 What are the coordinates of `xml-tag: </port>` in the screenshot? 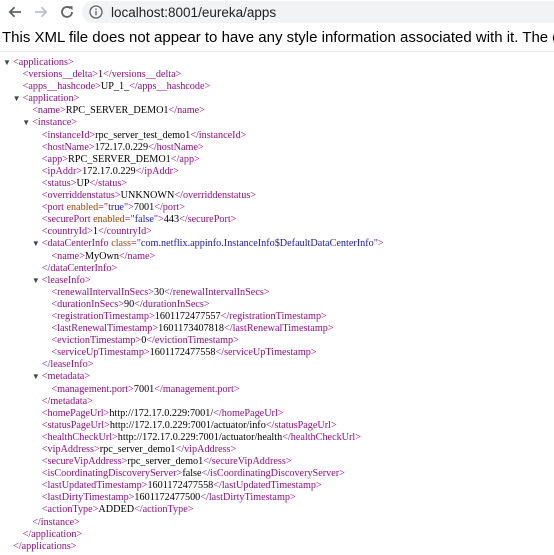 It's located at (169, 208).